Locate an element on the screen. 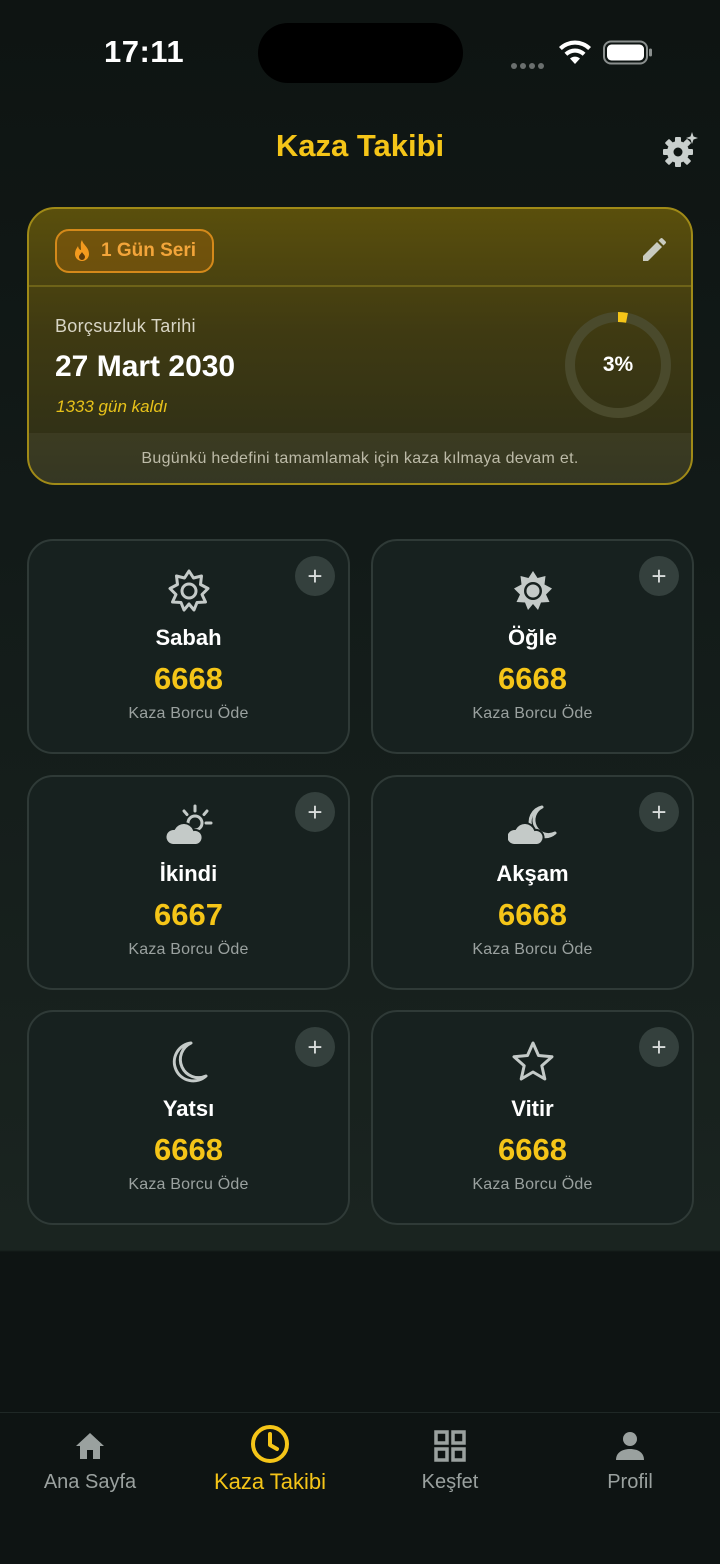 This screenshot has height=1564, width=720. clock-icon is located at coordinates (270, 1444).